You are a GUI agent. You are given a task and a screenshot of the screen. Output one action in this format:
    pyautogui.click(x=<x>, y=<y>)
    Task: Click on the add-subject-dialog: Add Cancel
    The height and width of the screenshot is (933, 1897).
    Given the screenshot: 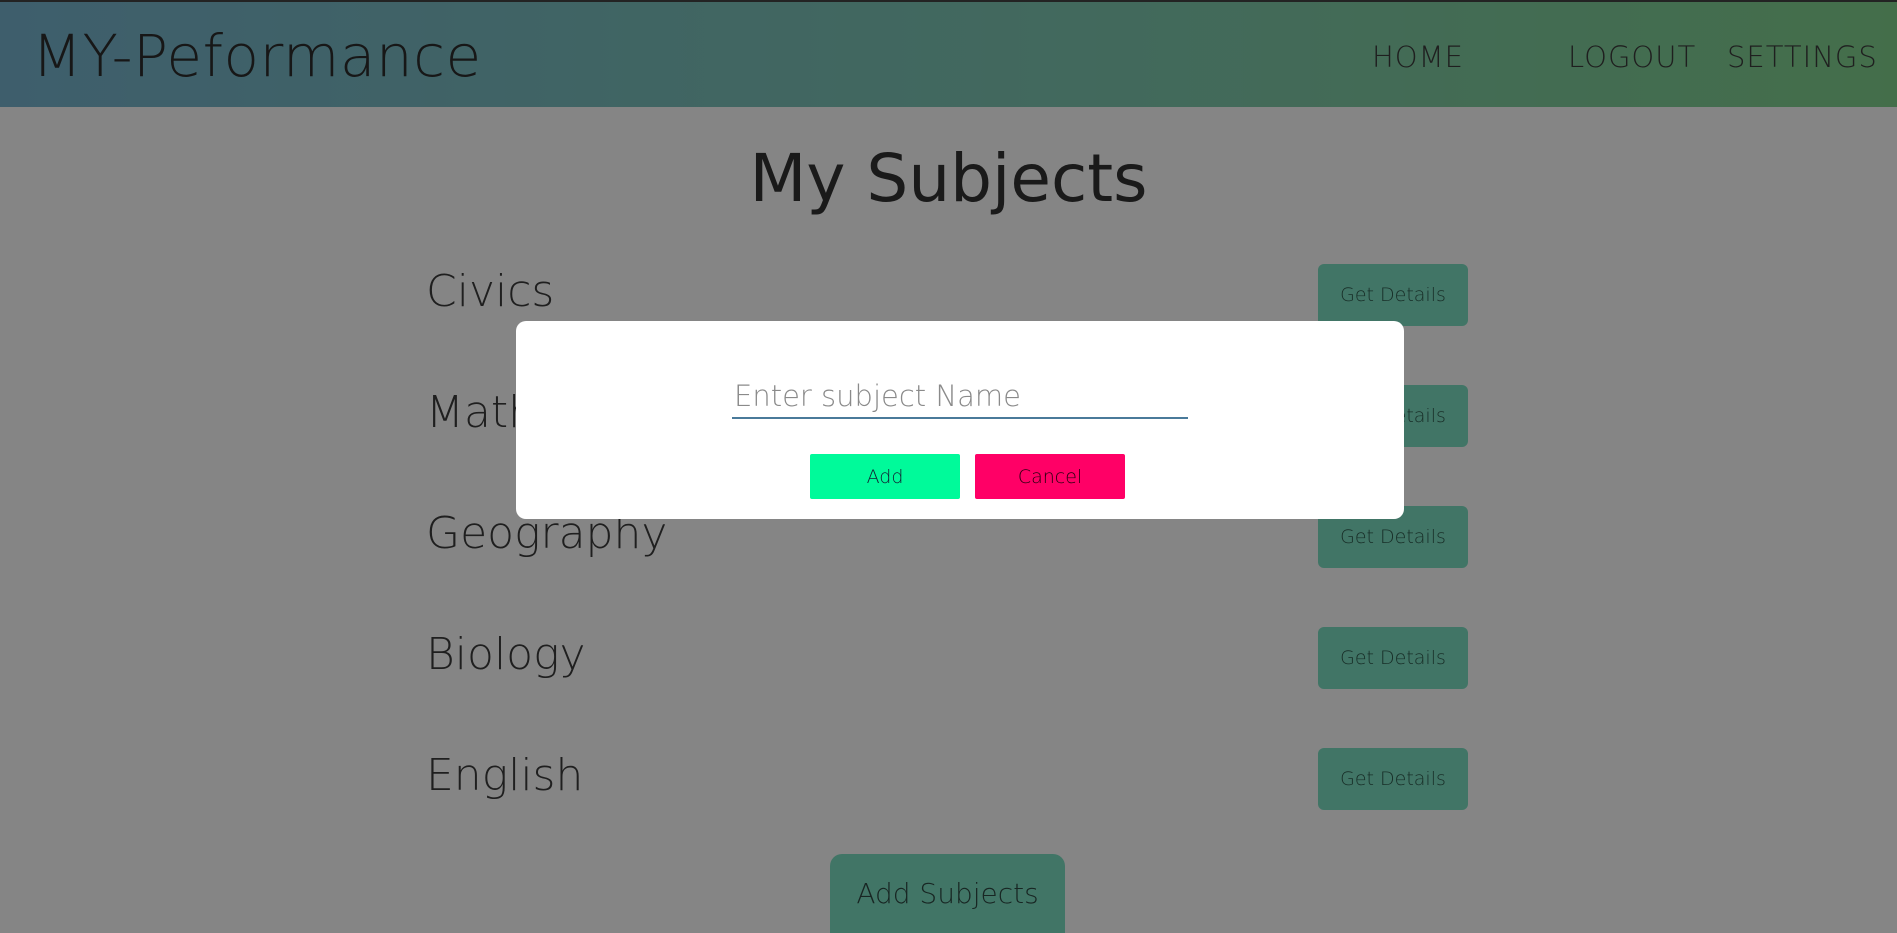 What is the action you would take?
    pyautogui.click(x=960, y=420)
    